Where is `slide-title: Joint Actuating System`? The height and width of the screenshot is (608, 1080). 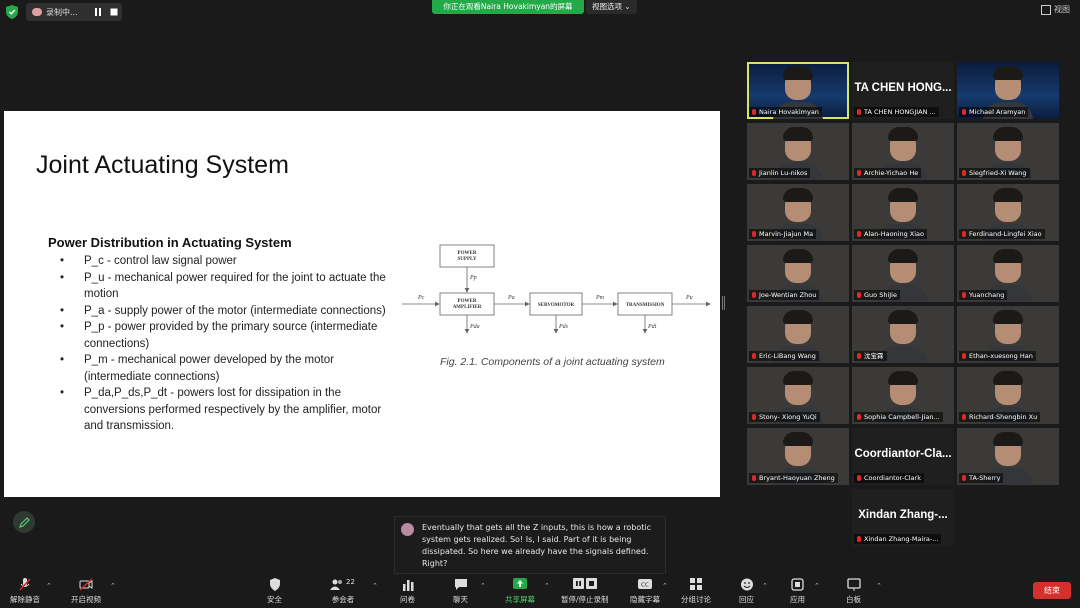 slide-title: Joint Actuating System is located at coordinates (162, 165).